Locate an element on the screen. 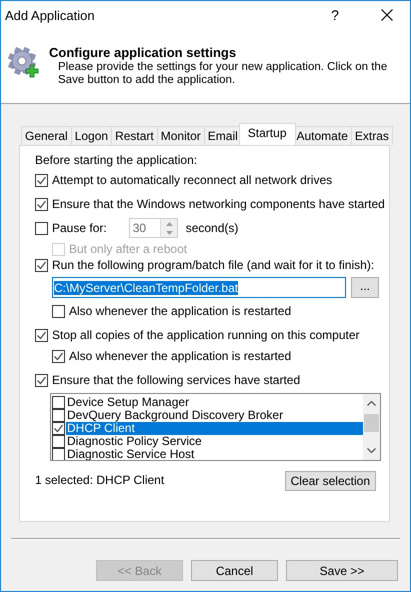  tab: General is located at coordinates (46, 135).